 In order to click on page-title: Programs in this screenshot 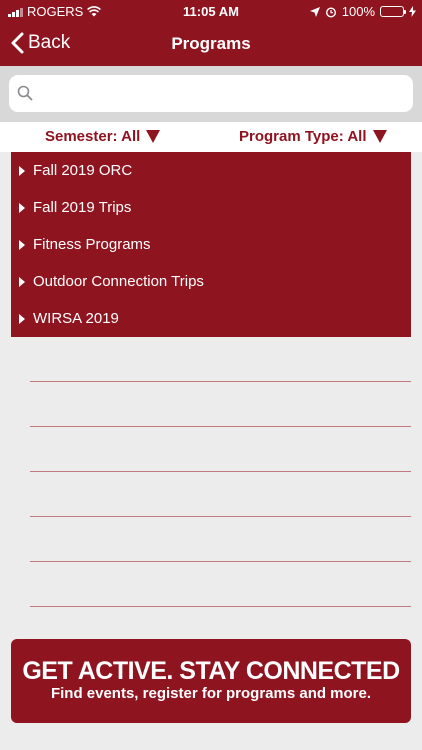, I will do `click(211, 43)`.